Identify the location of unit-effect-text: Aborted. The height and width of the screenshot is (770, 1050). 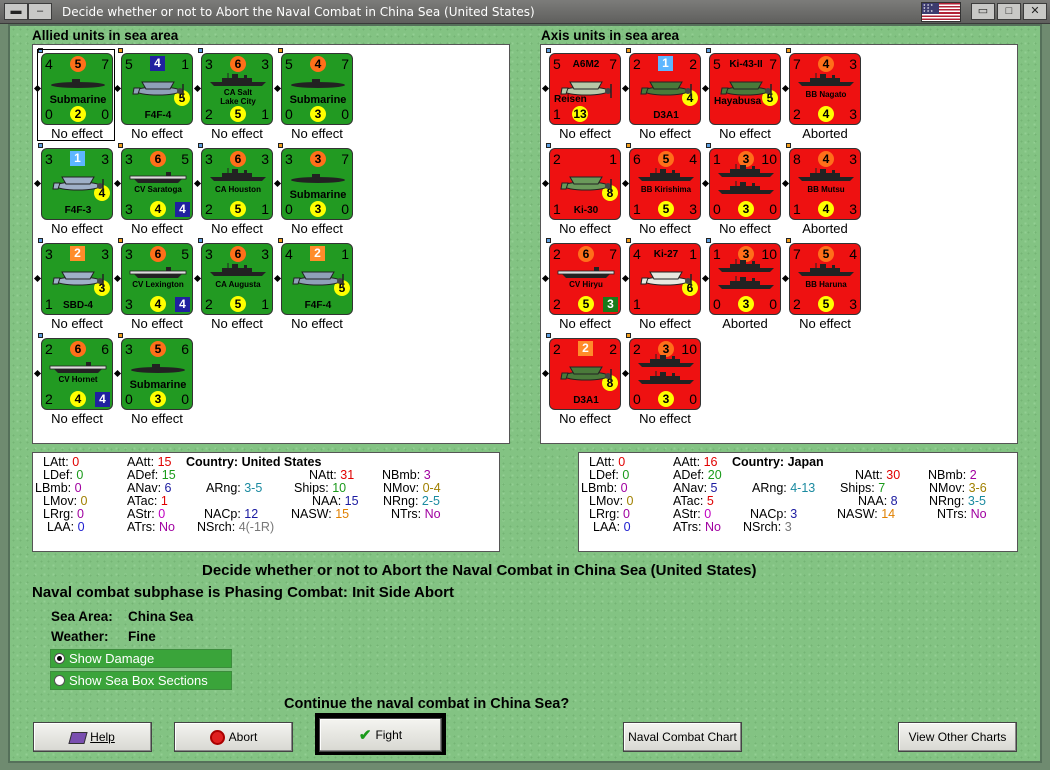
(825, 133).